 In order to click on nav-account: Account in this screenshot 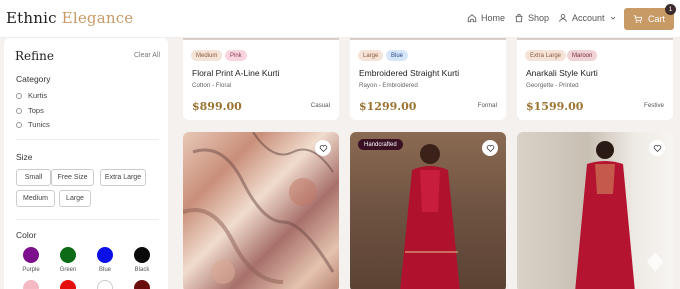, I will do `click(587, 18)`.